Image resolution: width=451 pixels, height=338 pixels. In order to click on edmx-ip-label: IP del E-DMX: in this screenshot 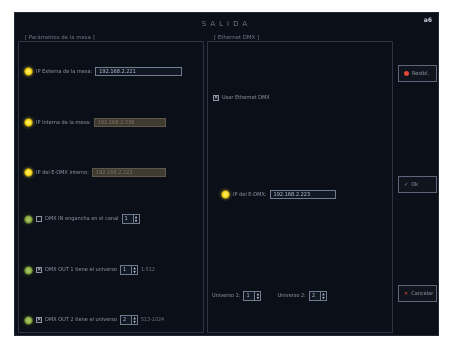, I will do `click(250, 194)`.